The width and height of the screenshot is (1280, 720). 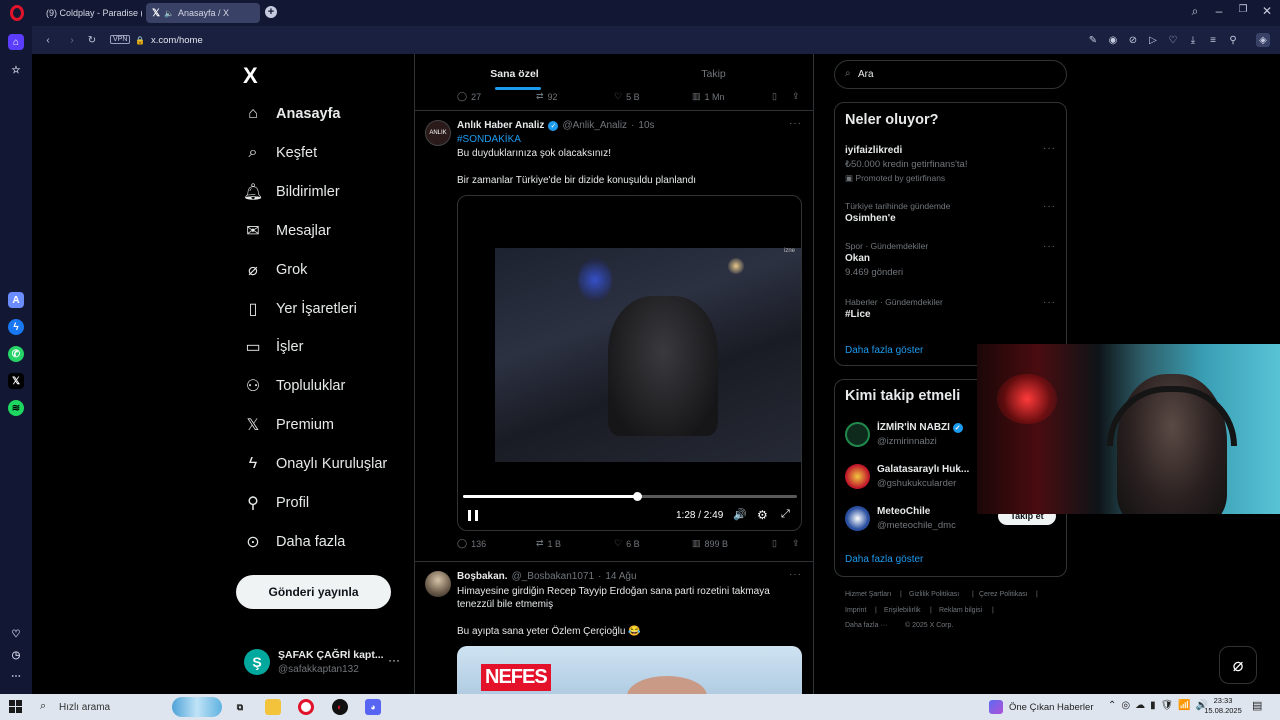 What do you see at coordinates (129, 707) in the screenshot?
I see `taskbar-search: ⌕ Hızlı arama` at bounding box center [129, 707].